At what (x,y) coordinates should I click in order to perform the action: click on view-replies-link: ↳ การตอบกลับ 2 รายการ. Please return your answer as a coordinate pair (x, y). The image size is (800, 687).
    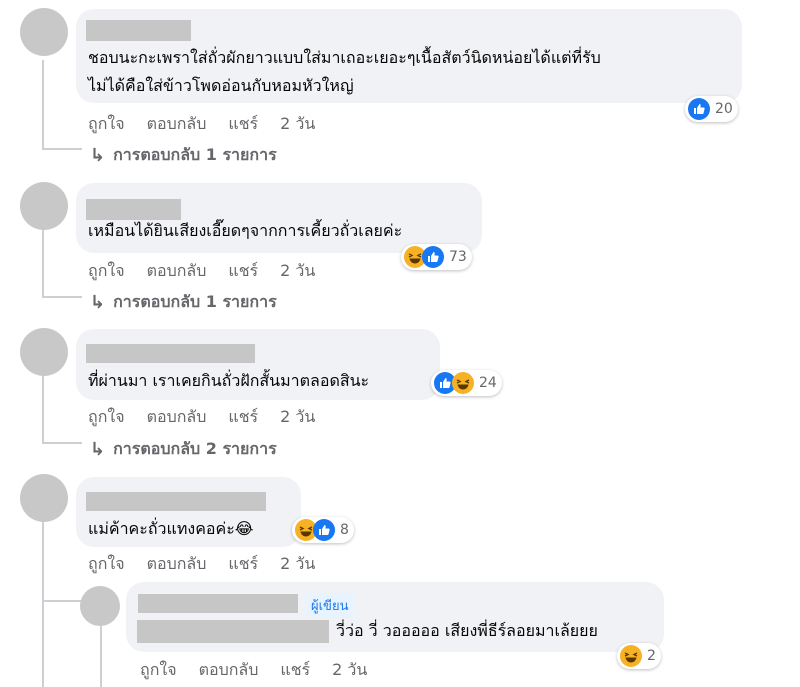
    Looking at the image, I should click on (183, 449).